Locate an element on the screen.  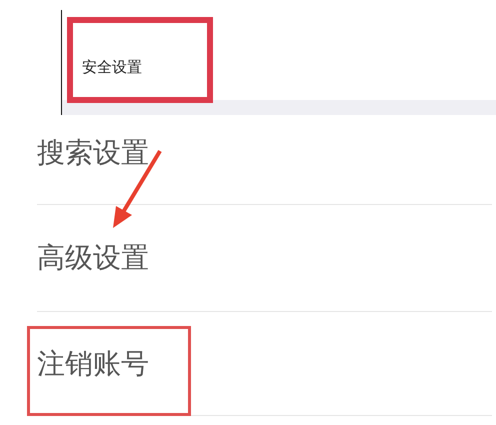
settings-item: 注销账号 is located at coordinates (93, 364).